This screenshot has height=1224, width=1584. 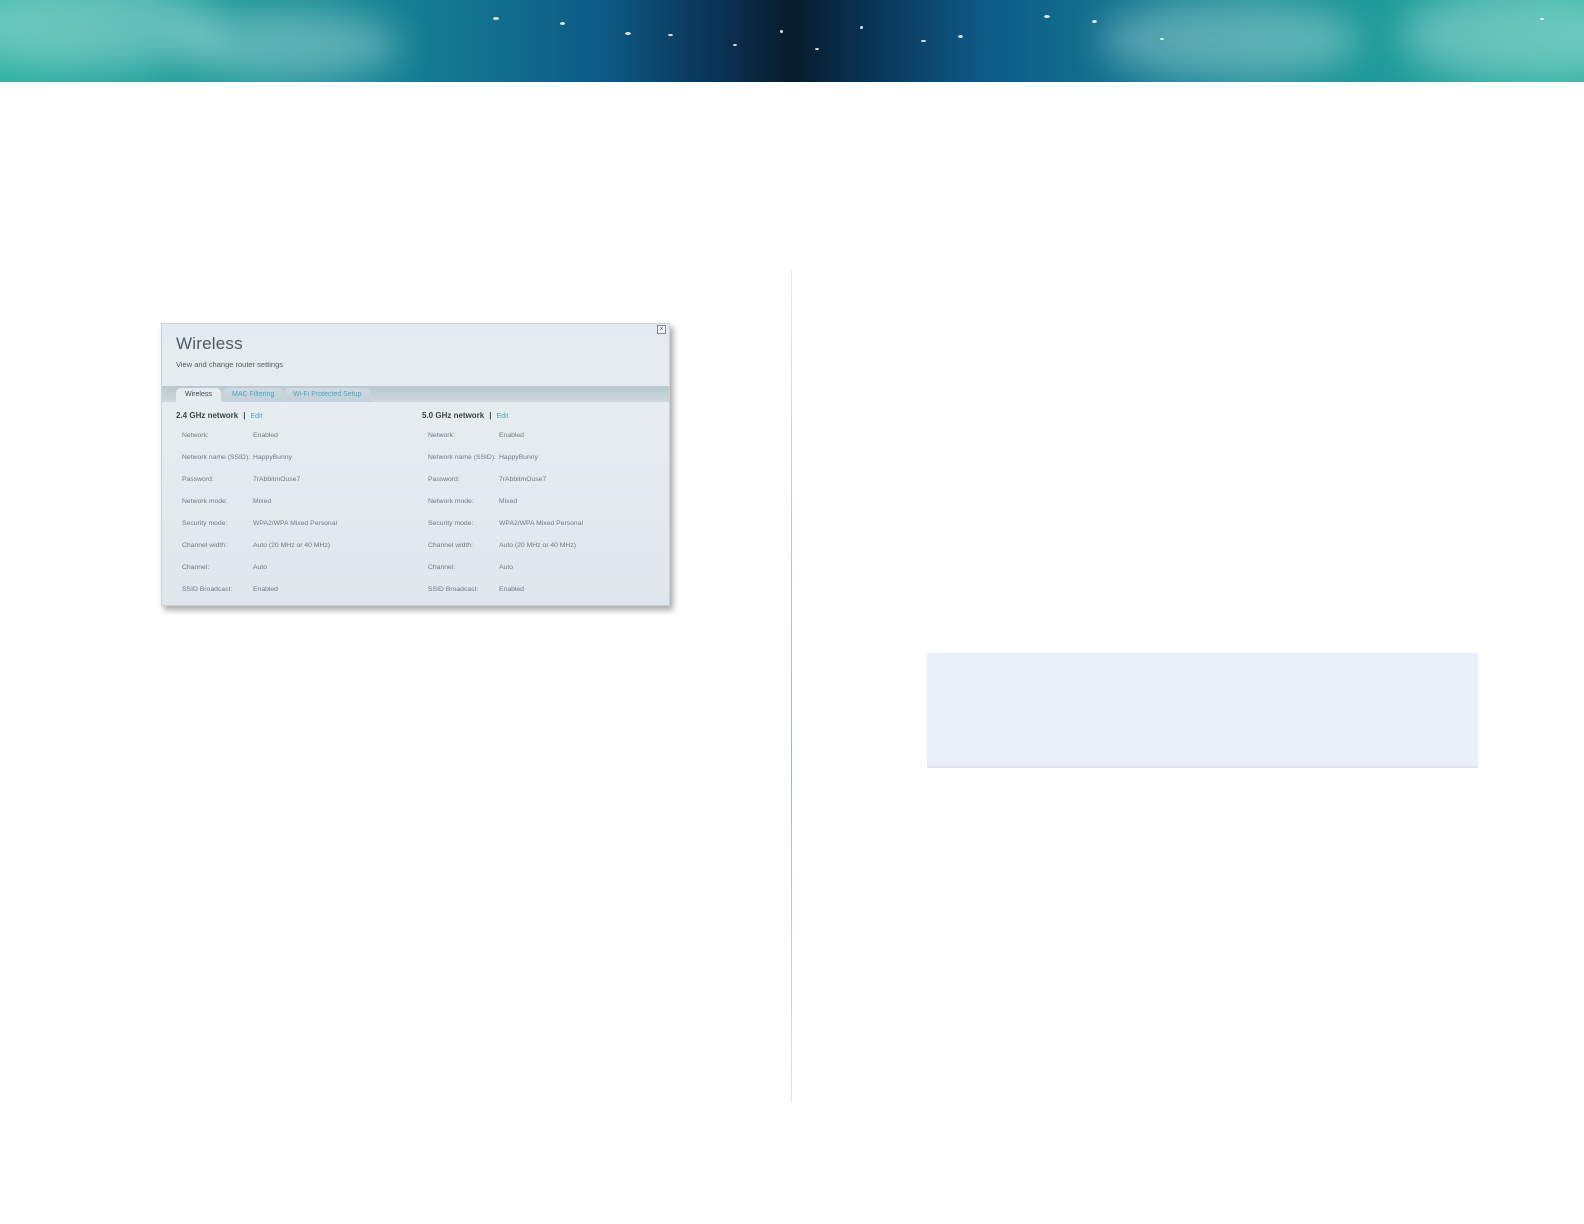 What do you see at coordinates (450, 545) in the screenshot?
I see `row-50-width-label: Channel width:` at bounding box center [450, 545].